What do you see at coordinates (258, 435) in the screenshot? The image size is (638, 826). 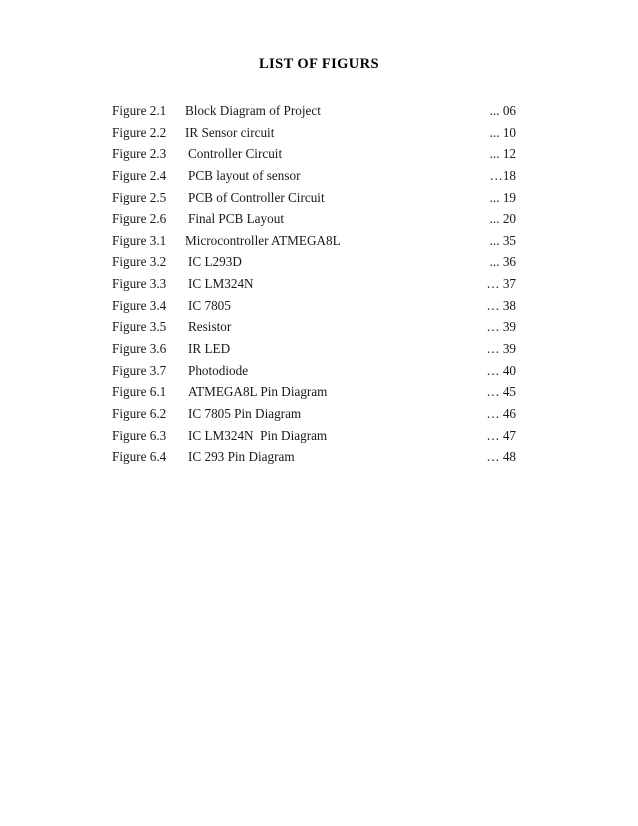 I see `figure-title: IC LM324N Pin Diagram` at bounding box center [258, 435].